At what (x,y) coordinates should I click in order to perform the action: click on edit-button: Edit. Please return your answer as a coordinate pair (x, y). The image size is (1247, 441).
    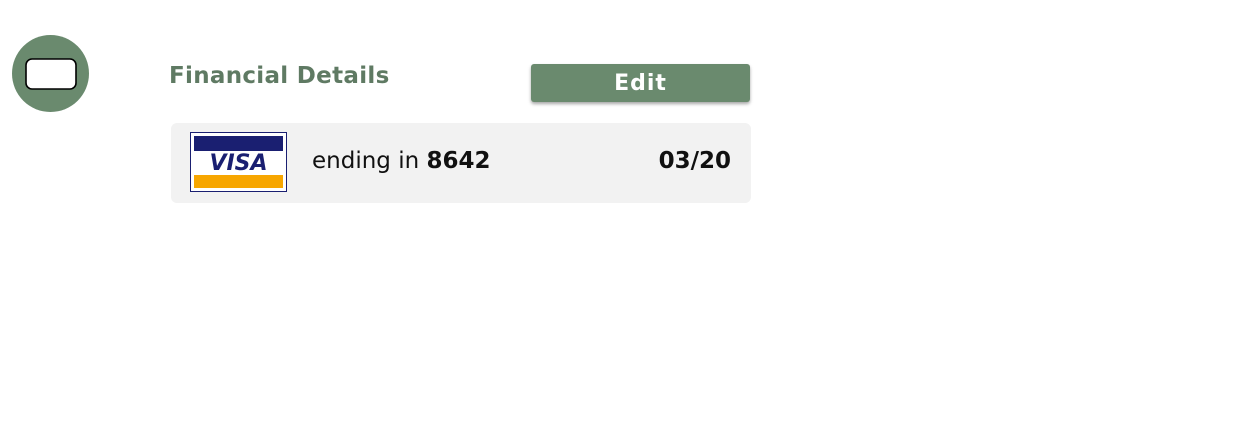
    Looking at the image, I should click on (640, 83).